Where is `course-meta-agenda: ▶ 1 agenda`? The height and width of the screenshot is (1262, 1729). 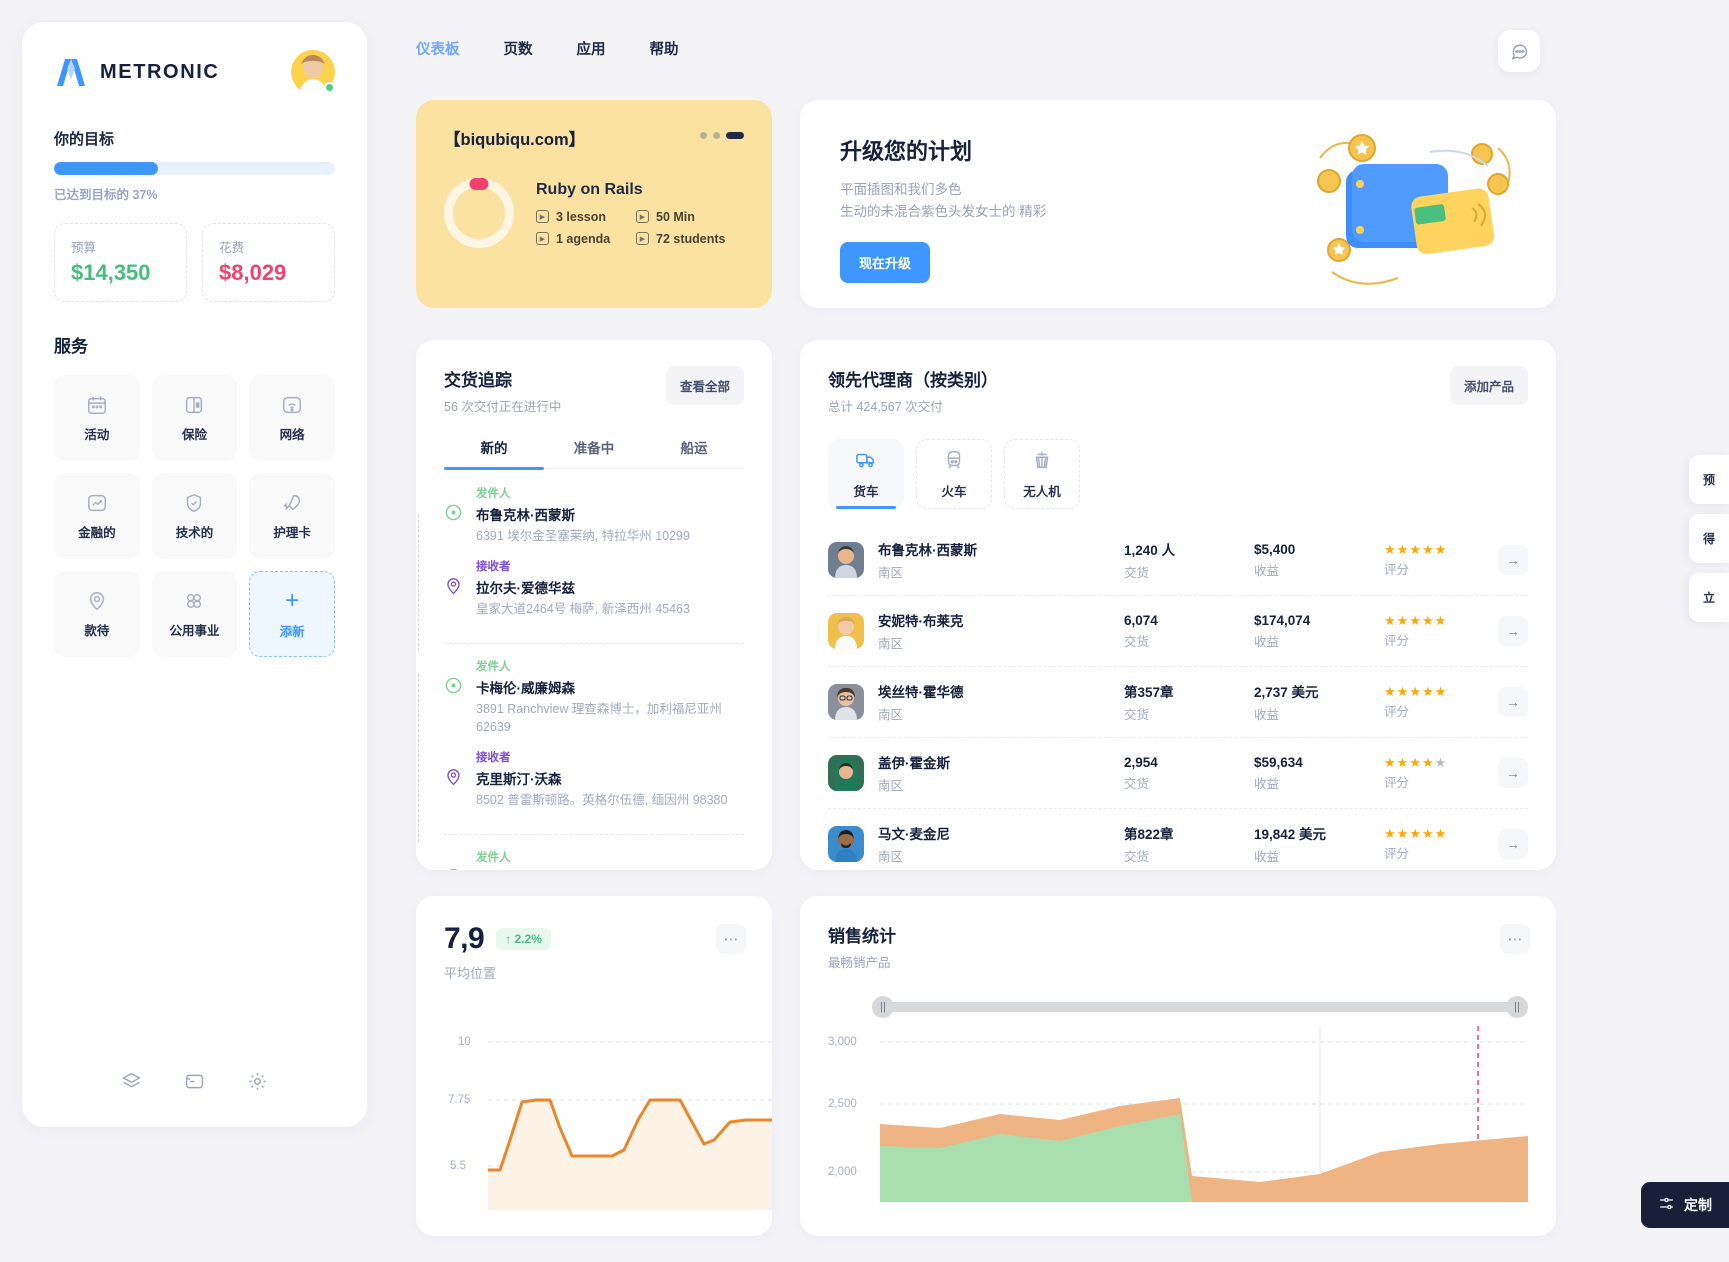 course-meta-agenda: ▶ 1 agenda is located at coordinates (586, 239).